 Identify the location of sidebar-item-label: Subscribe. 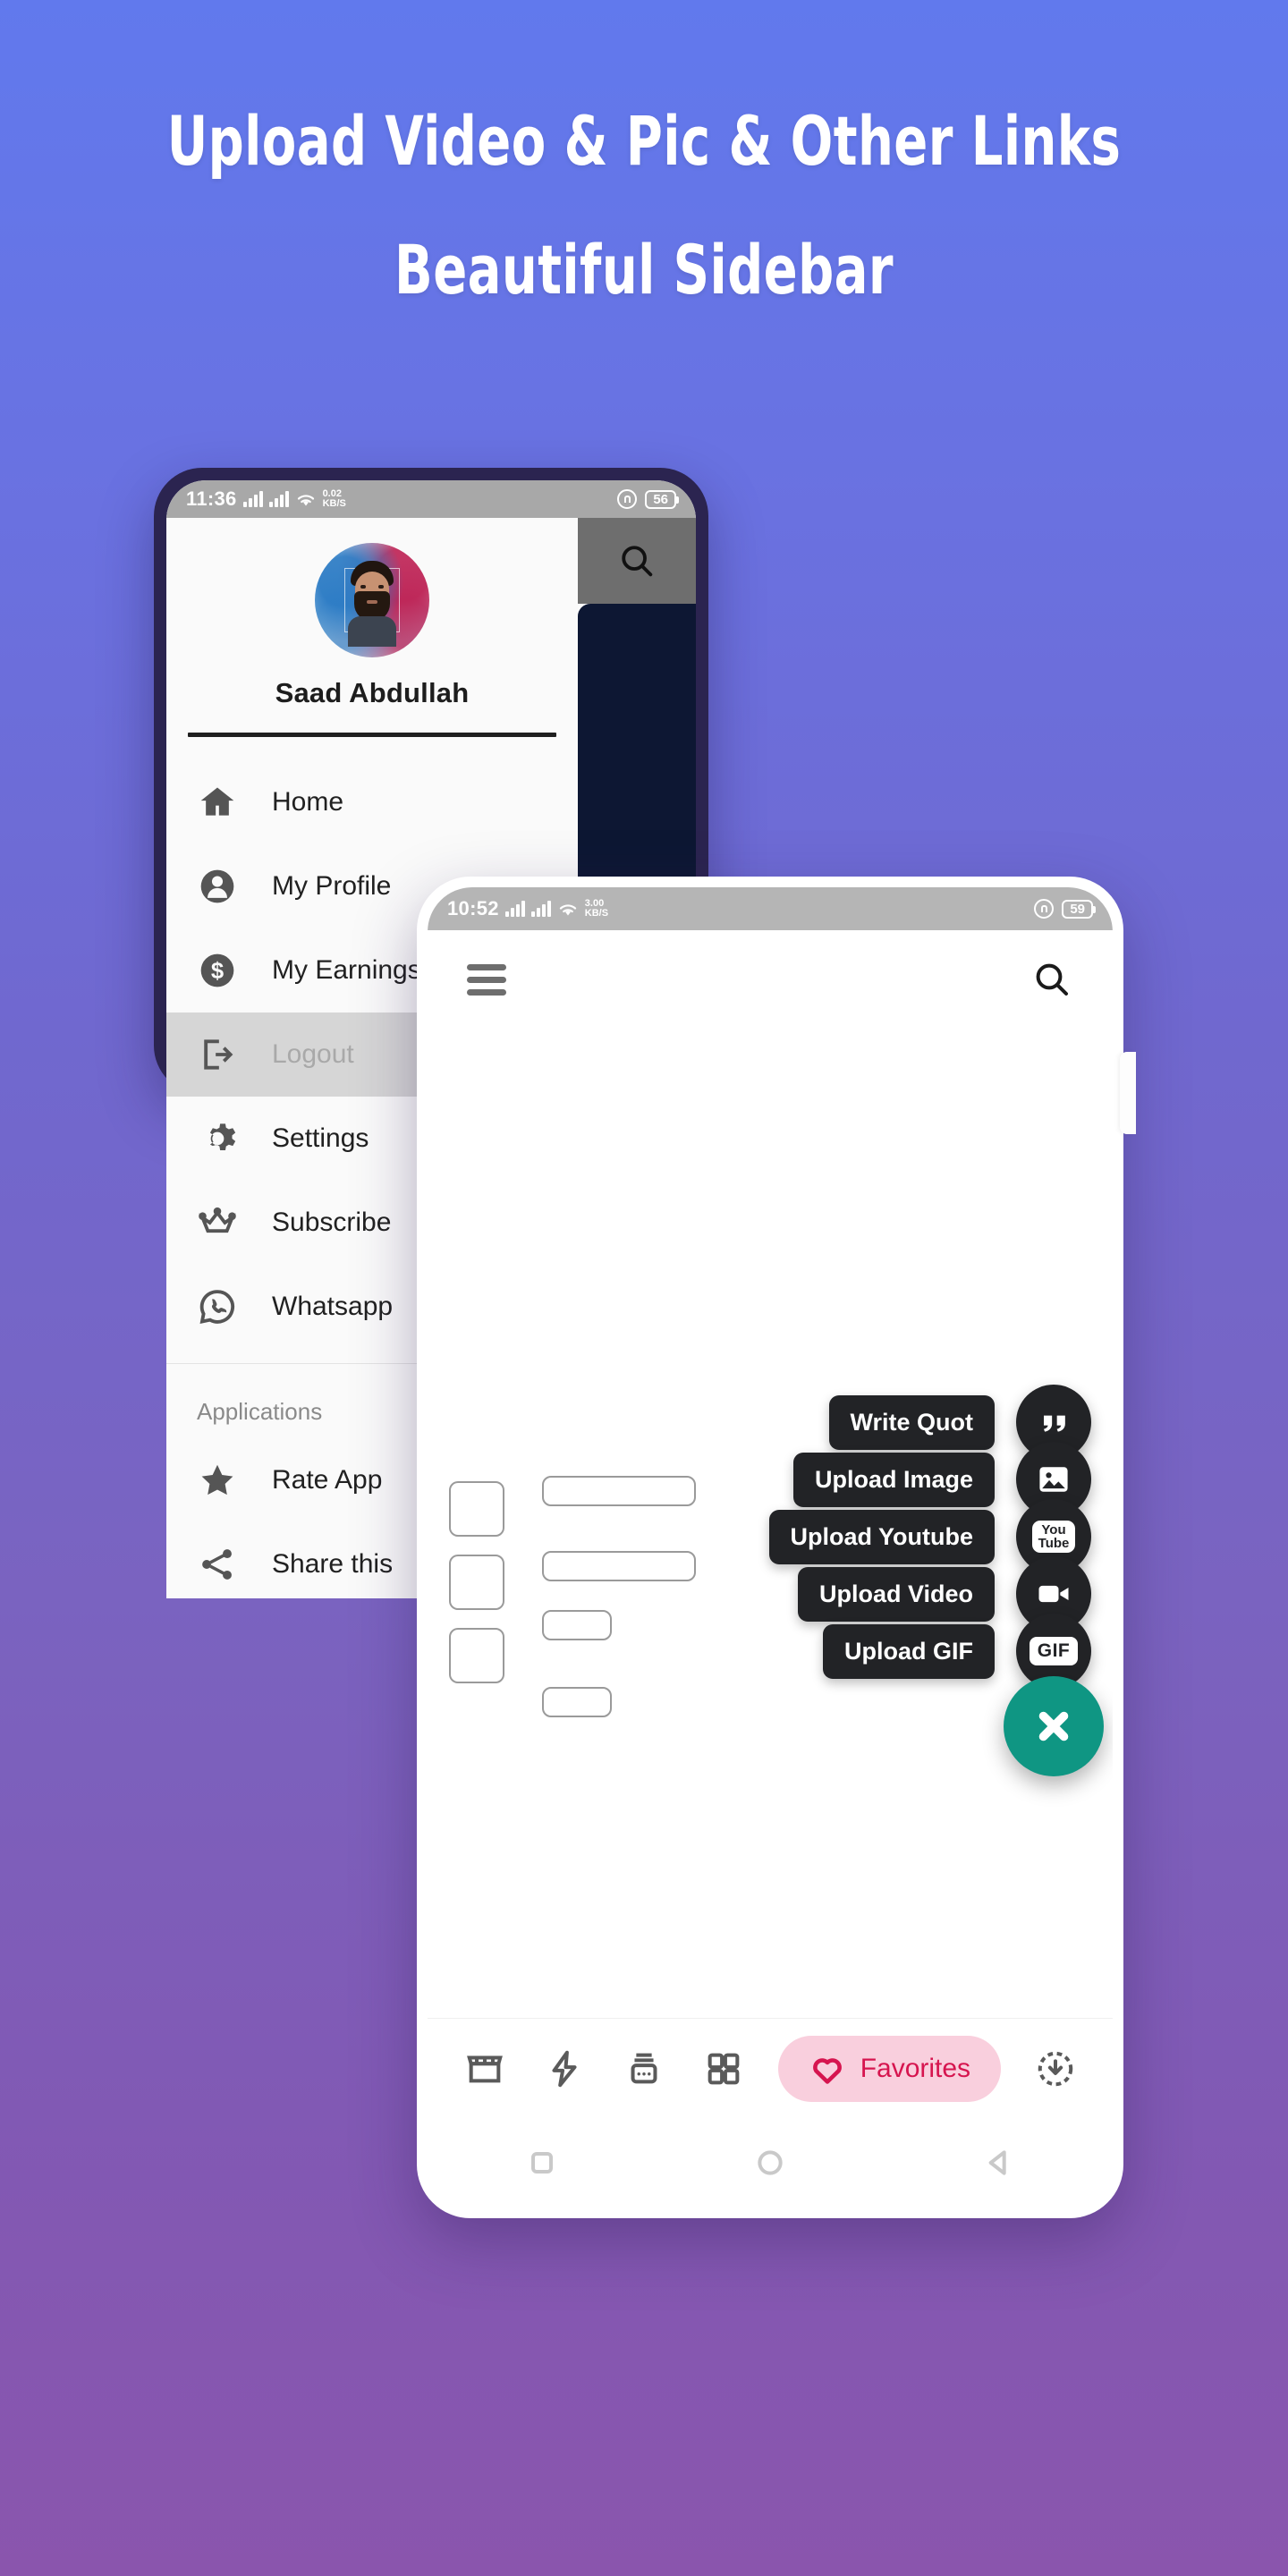
(332, 1222).